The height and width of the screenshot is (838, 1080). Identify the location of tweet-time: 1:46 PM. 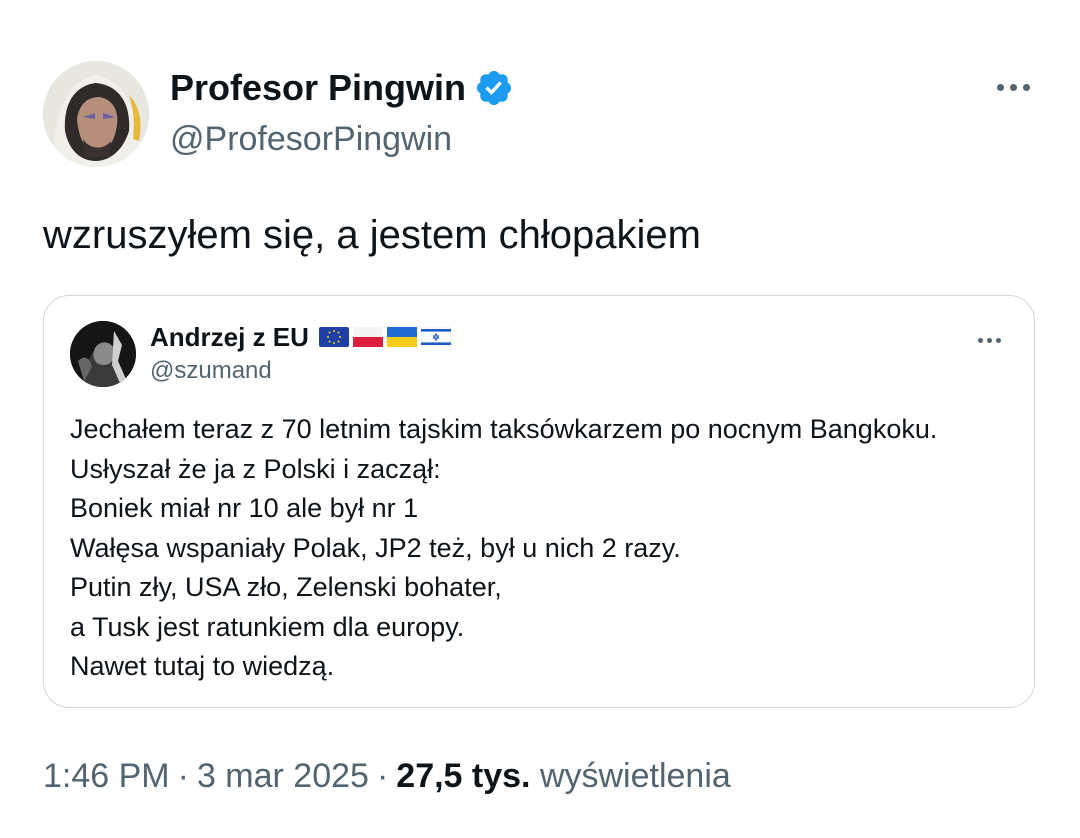
(106, 776).